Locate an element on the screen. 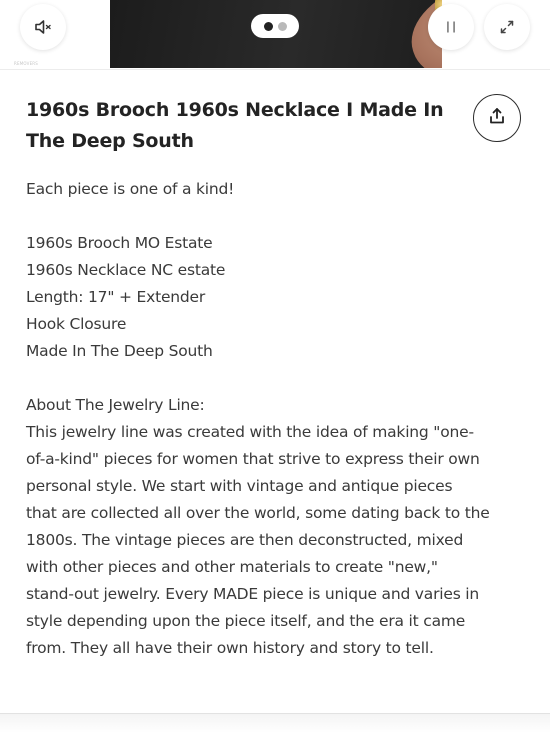  about-heading: About The Jewelry Line: is located at coordinates (115, 405).